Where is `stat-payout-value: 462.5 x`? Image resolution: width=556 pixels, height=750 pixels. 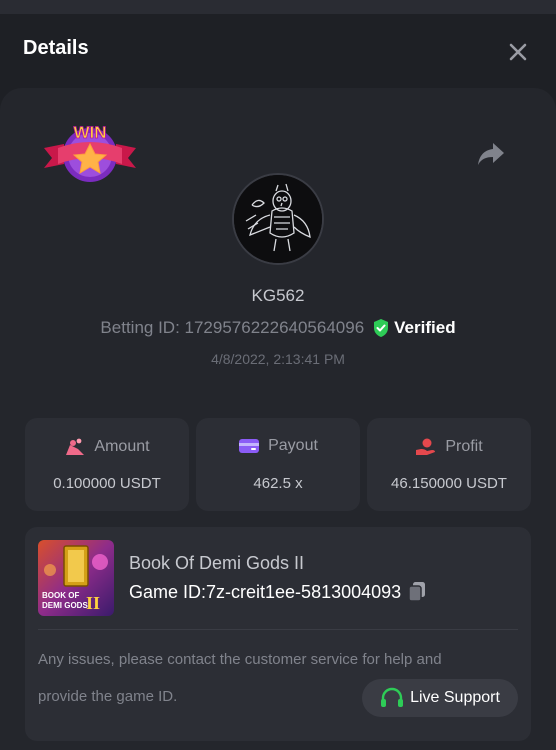
stat-payout-value: 462.5 x is located at coordinates (278, 483).